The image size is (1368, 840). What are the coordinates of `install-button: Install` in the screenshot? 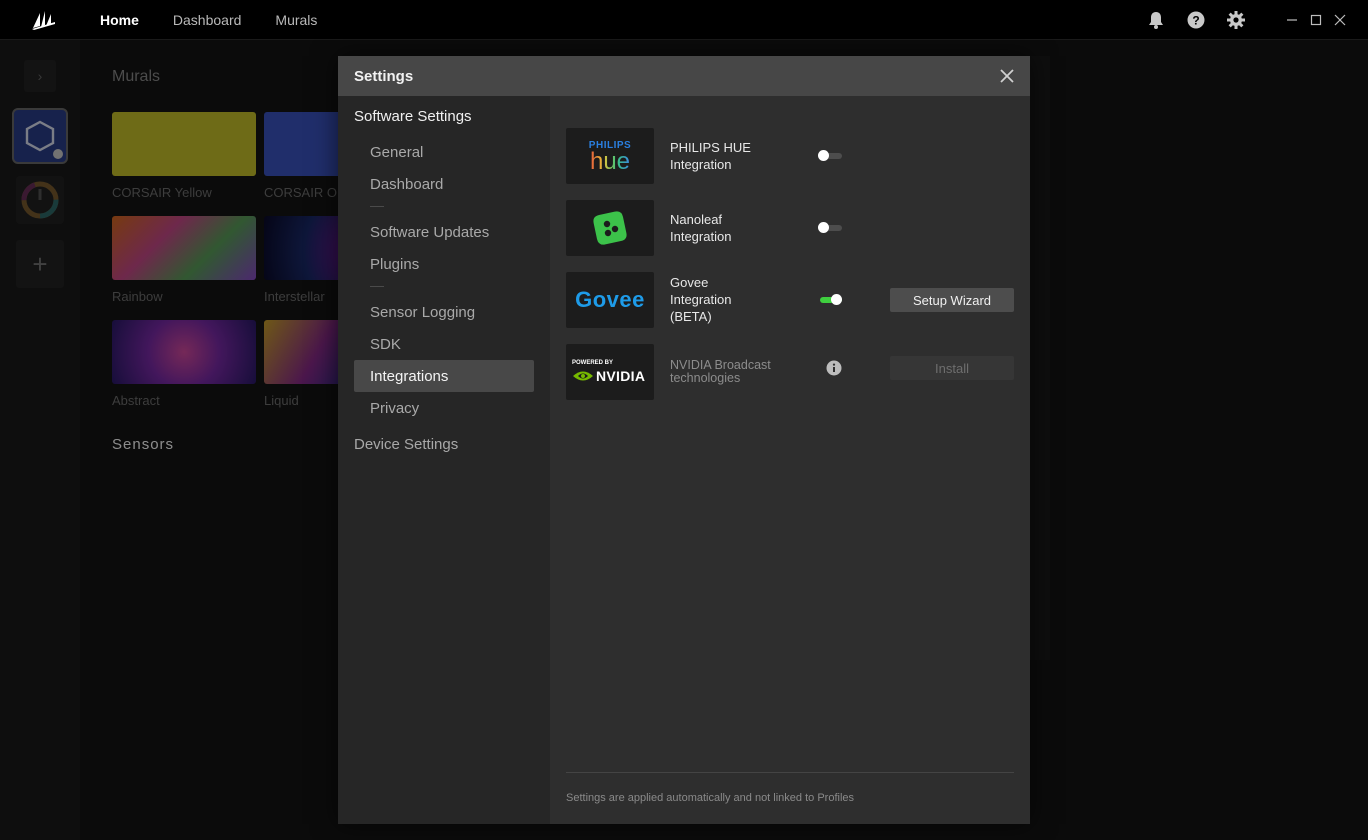 It's located at (952, 368).